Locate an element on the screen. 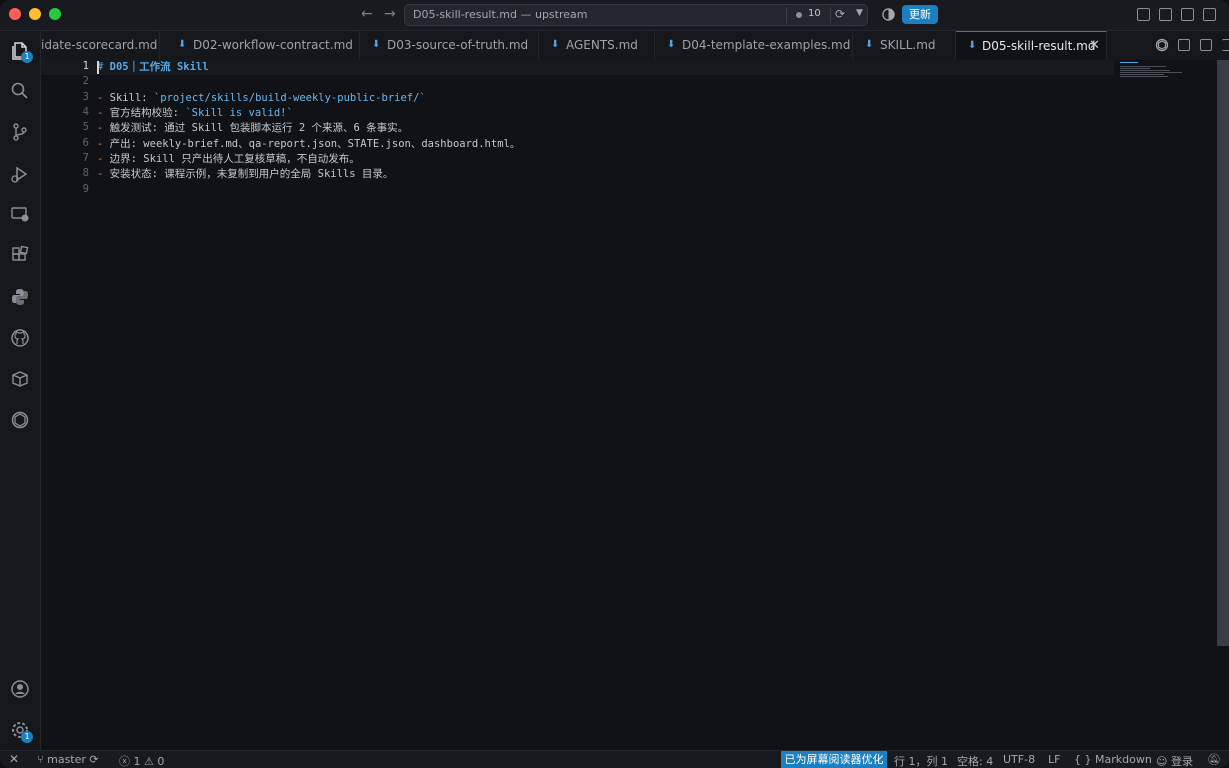 The height and width of the screenshot is (768, 1229). end-of-line: LF is located at coordinates (1054, 759).